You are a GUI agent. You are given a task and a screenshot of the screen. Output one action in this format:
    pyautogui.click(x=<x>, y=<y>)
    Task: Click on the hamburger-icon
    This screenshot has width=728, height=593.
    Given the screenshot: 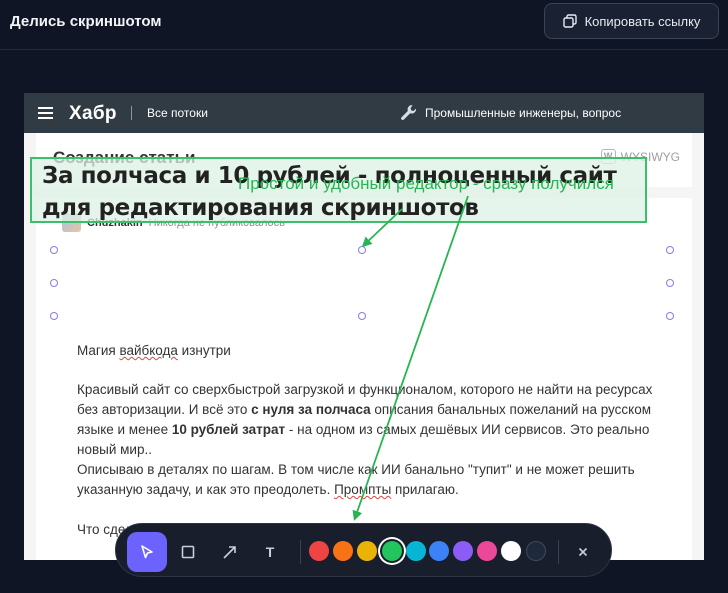 What is the action you would take?
    pyautogui.click(x=45, y=113)
    